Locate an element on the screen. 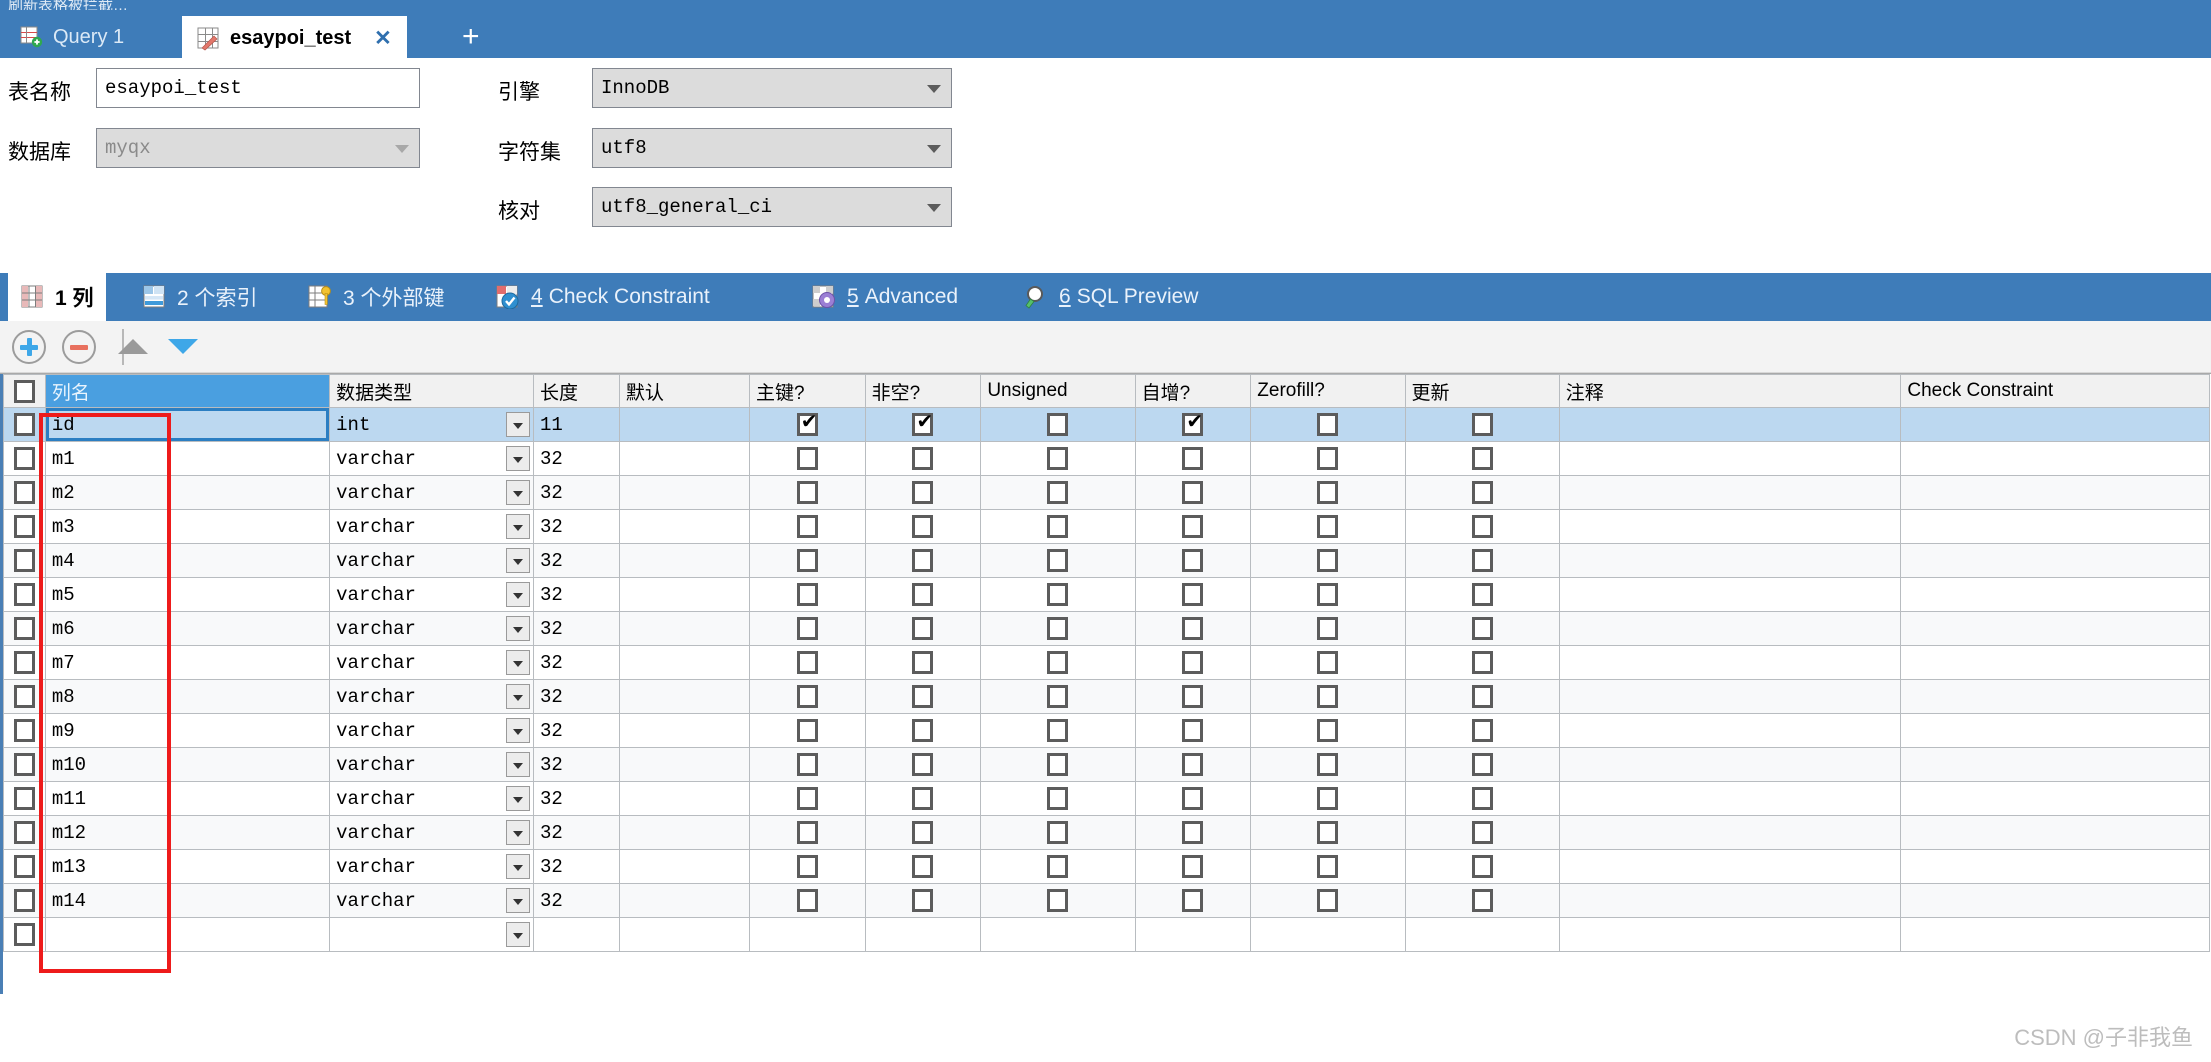 This screenshot has height=1062, width=2211. header-default: 默认 is located at coordinates (684, 391).